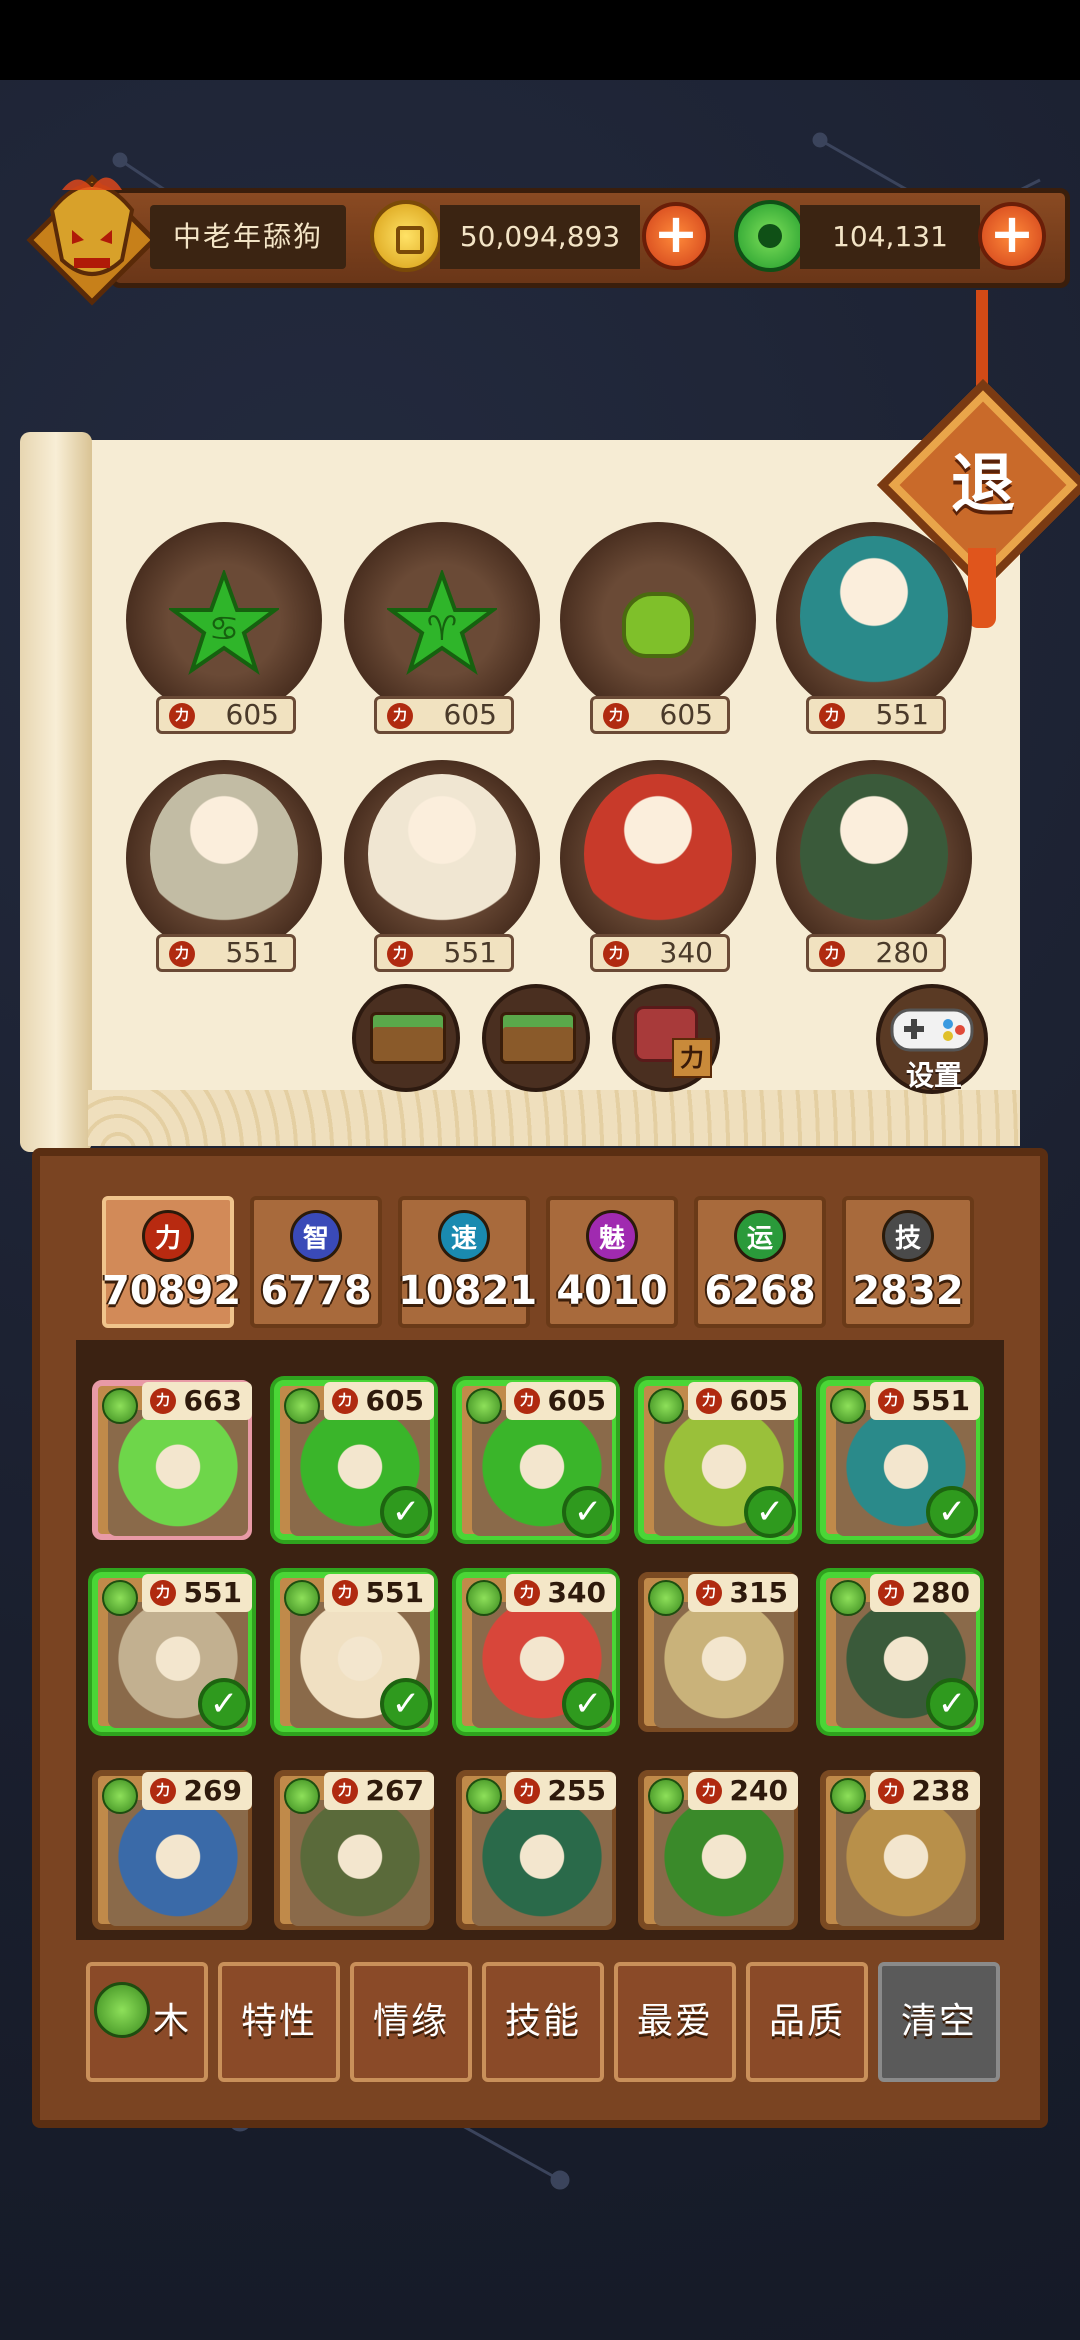  I want to click on player-avatar-emblem, so click(92, 240).